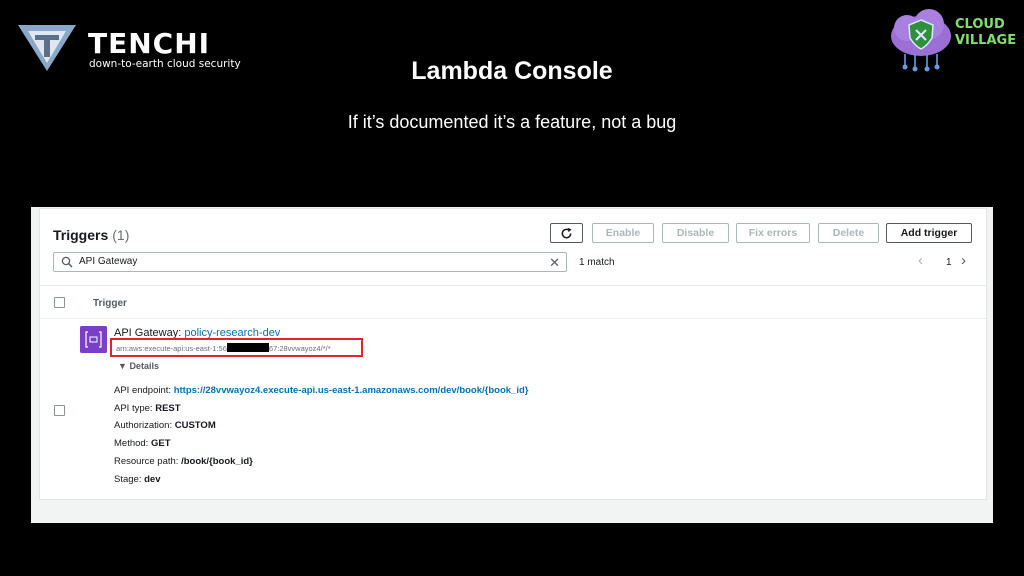 This screenshot has height=576, width=1024. I want to click on select-all-checkbox, so click(59, 302).